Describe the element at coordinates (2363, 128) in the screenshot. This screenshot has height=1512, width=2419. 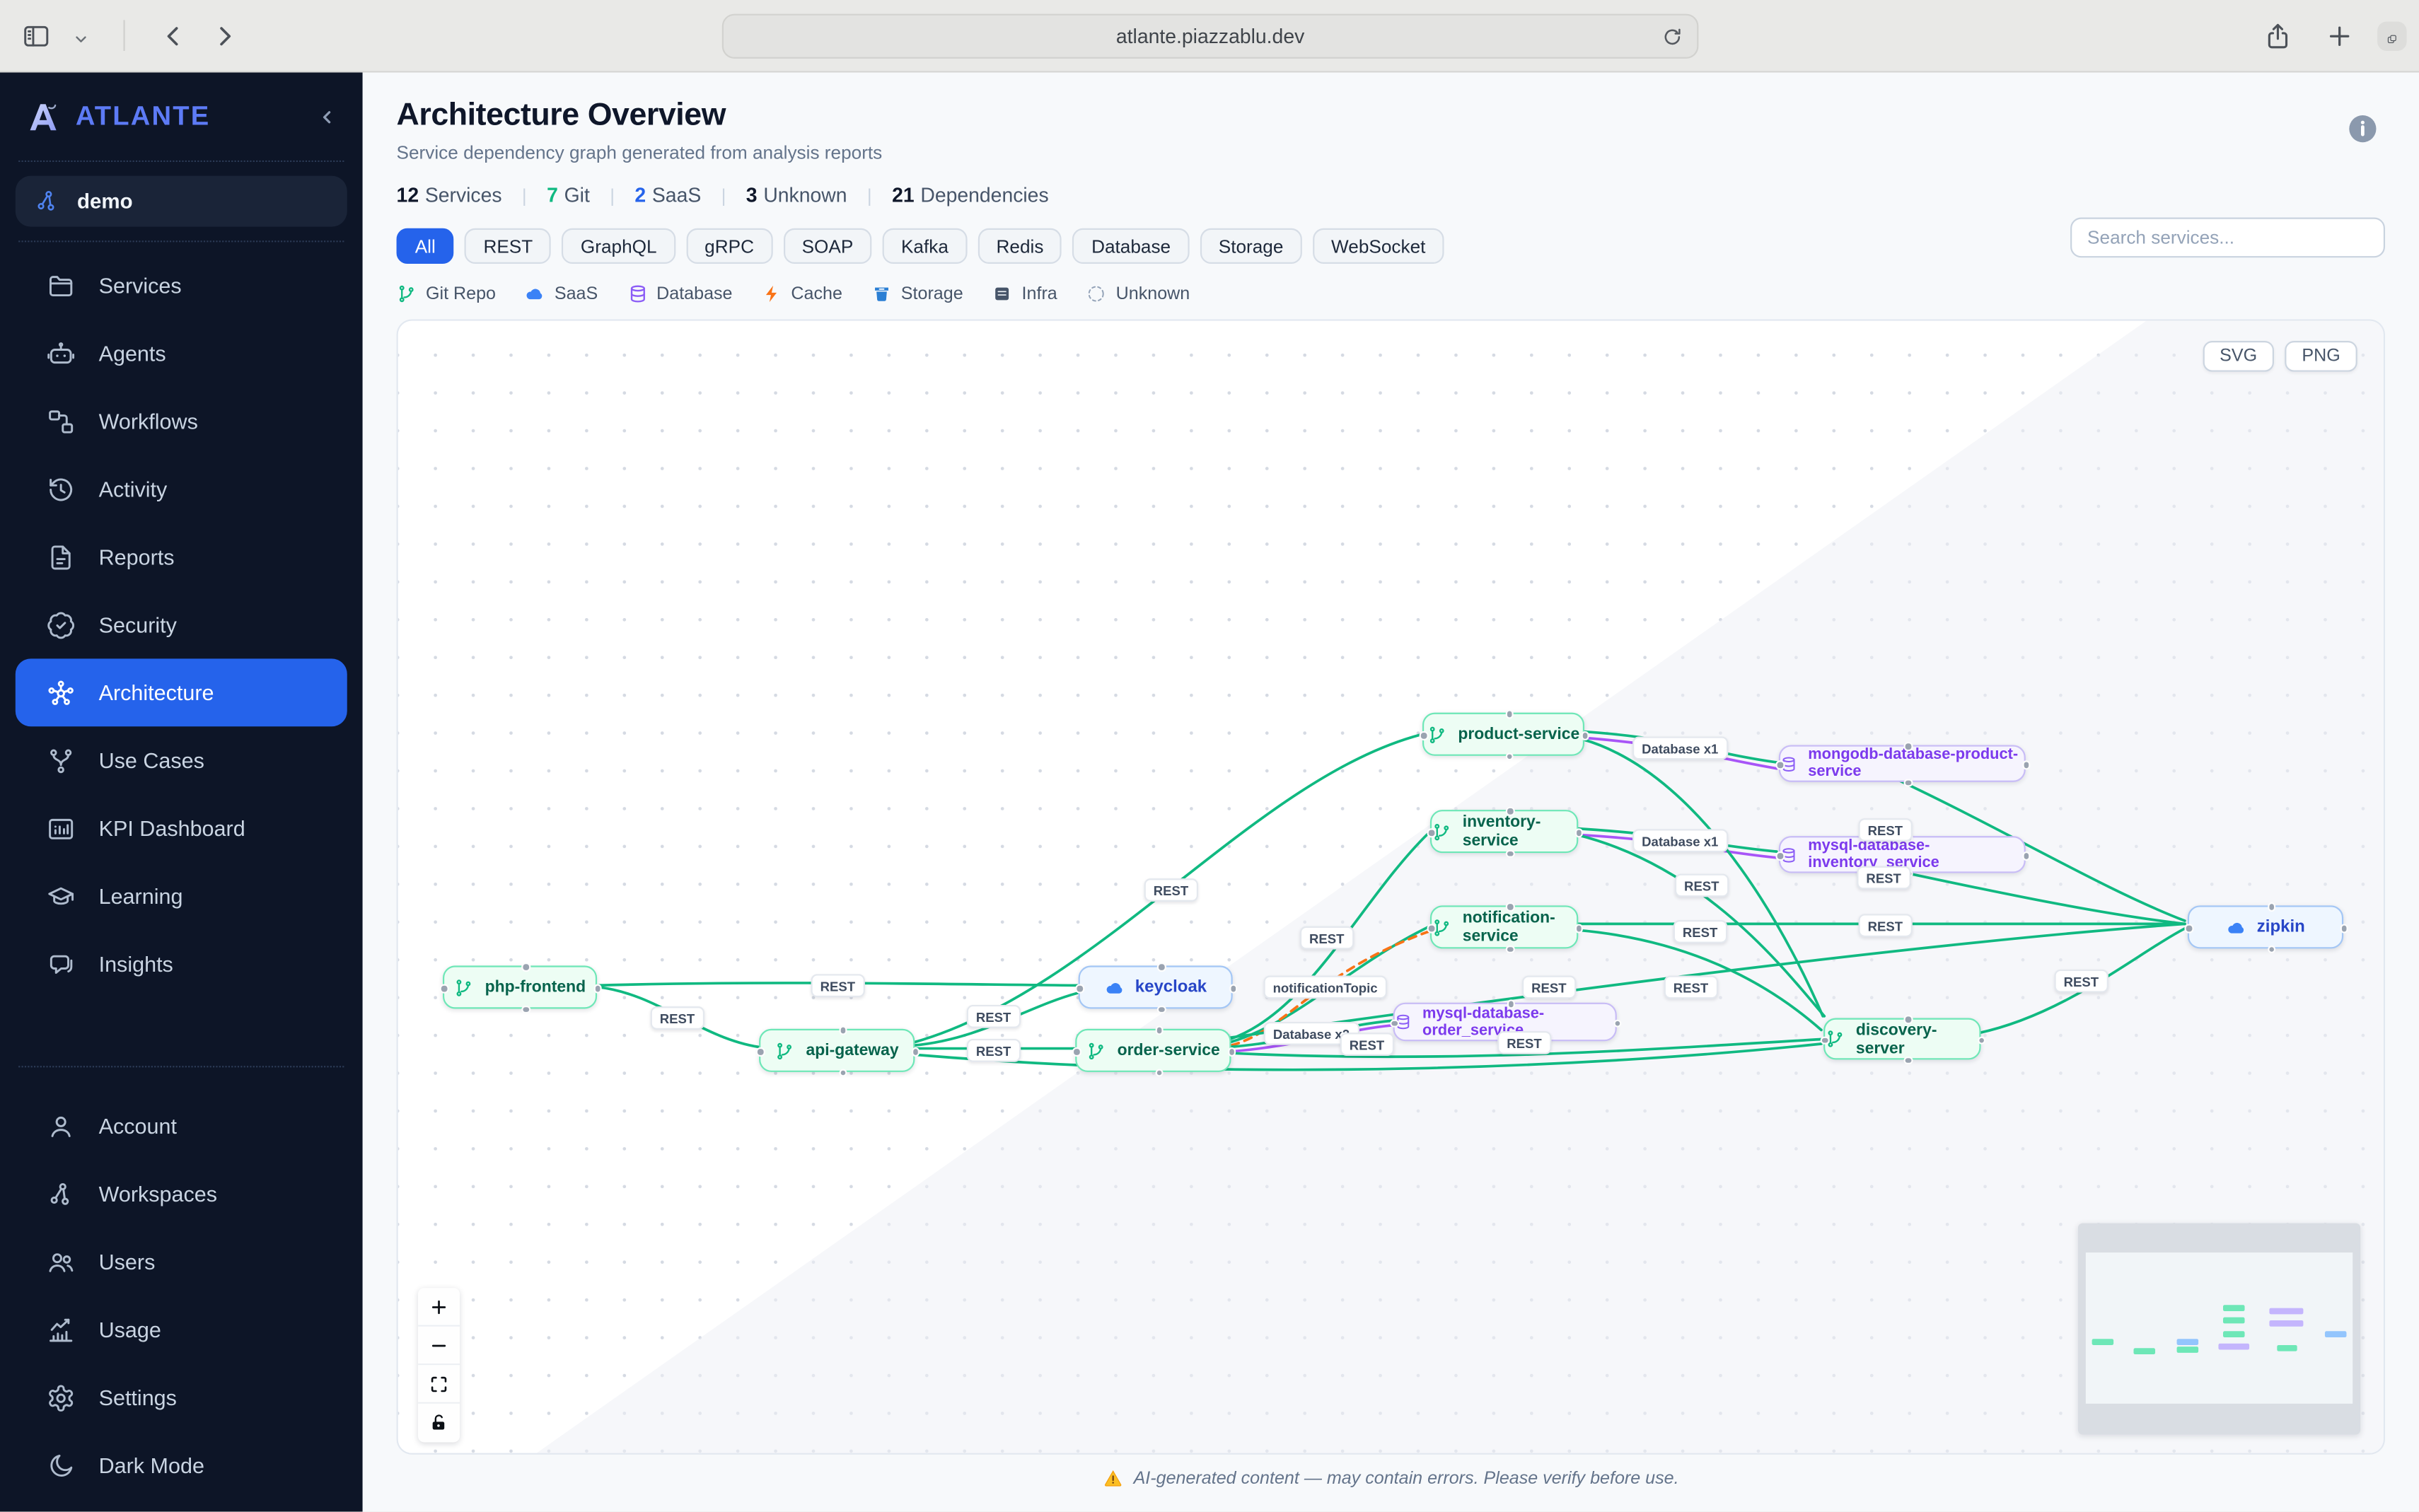
I see `info-icon` at that location.